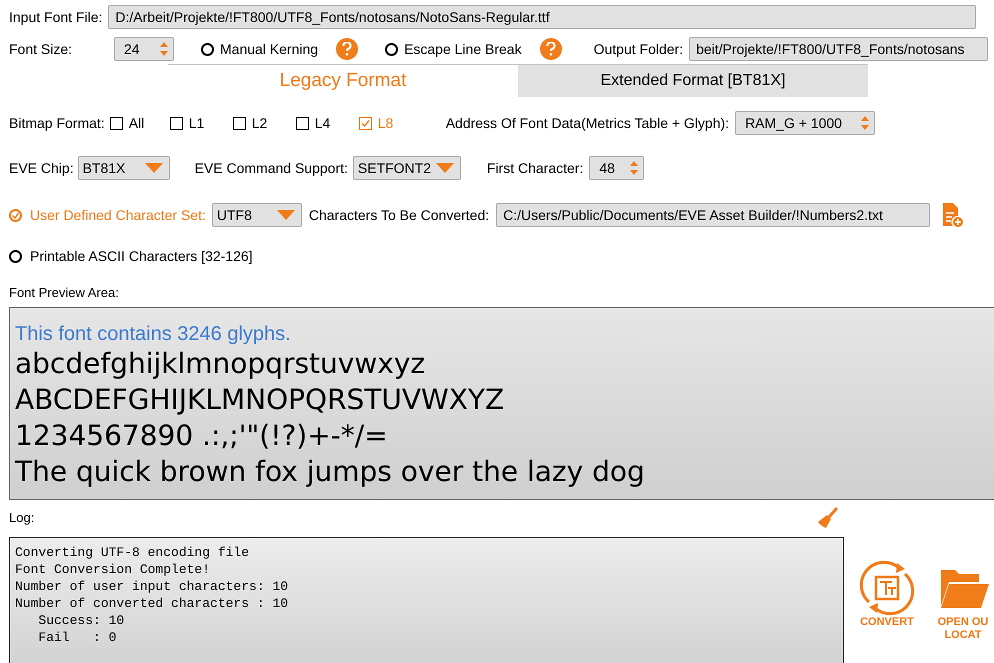 The width and height of the screenshot is (994, 663). What do you see at coordinates (152, 603) in the screenshot?
I see `log-line: Number of converted characters : 10` at bounding box center [152, 603].